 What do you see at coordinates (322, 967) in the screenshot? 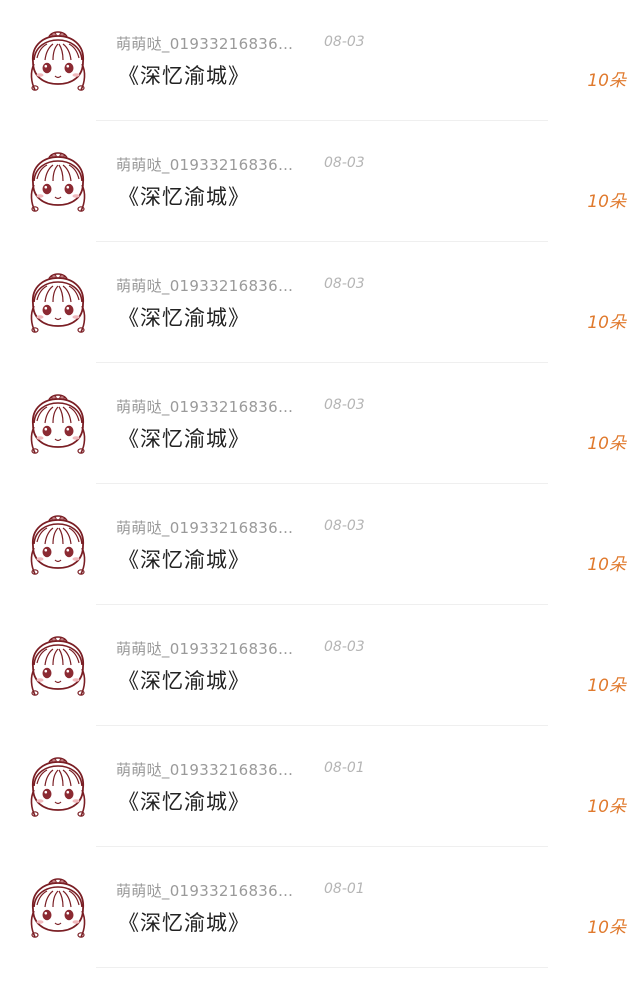
I see `divider` at bounding box center [322, 967].